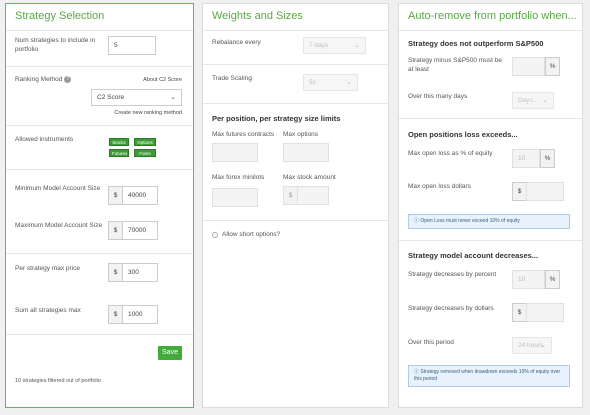 The width and height of the screenshot is (590, 415). I want to click on allow-short-options-label: Allow short options?, so click(251, 234).